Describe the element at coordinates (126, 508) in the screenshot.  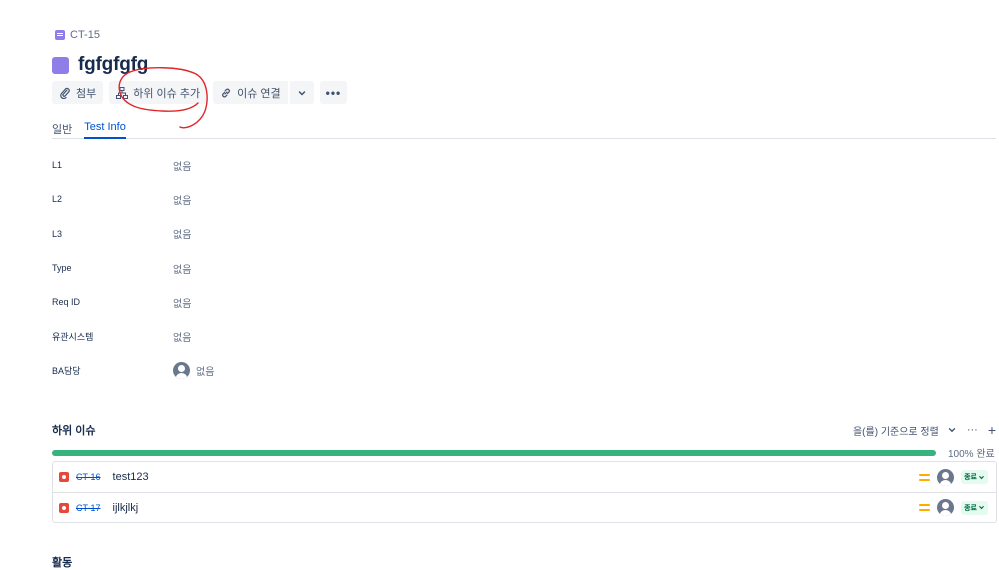
I see `issue-summary: ijlkjlkj` at that location.